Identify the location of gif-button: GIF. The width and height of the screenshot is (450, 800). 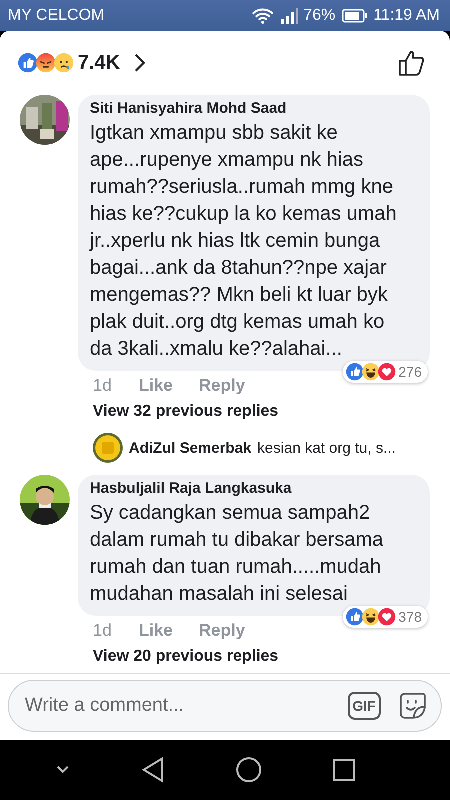
(364, 706).